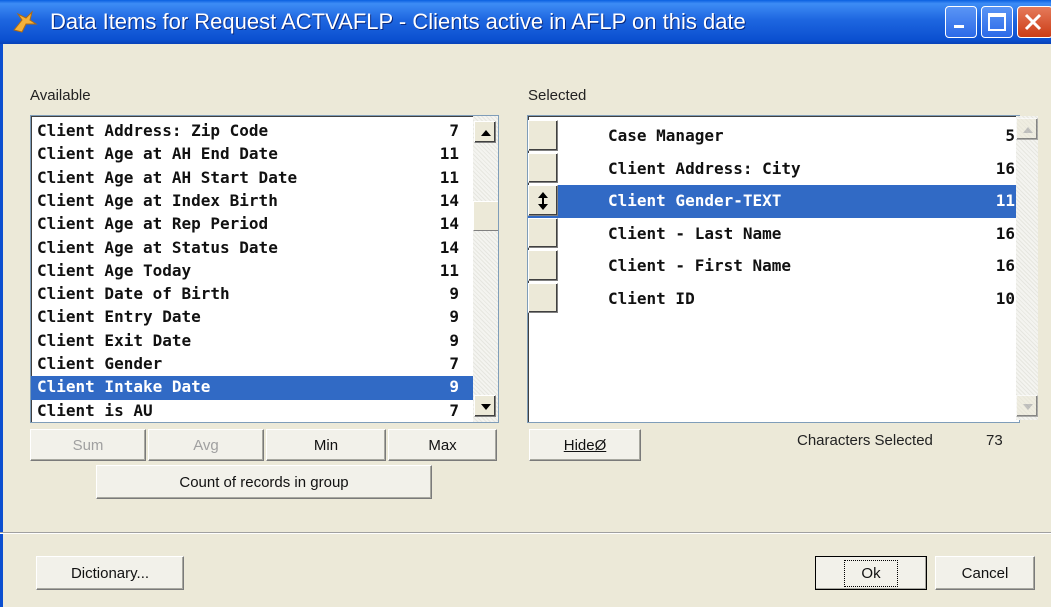 This screenshot has width=1051, height=607. I want to click on selected-label: Selected, so click(557, 95).